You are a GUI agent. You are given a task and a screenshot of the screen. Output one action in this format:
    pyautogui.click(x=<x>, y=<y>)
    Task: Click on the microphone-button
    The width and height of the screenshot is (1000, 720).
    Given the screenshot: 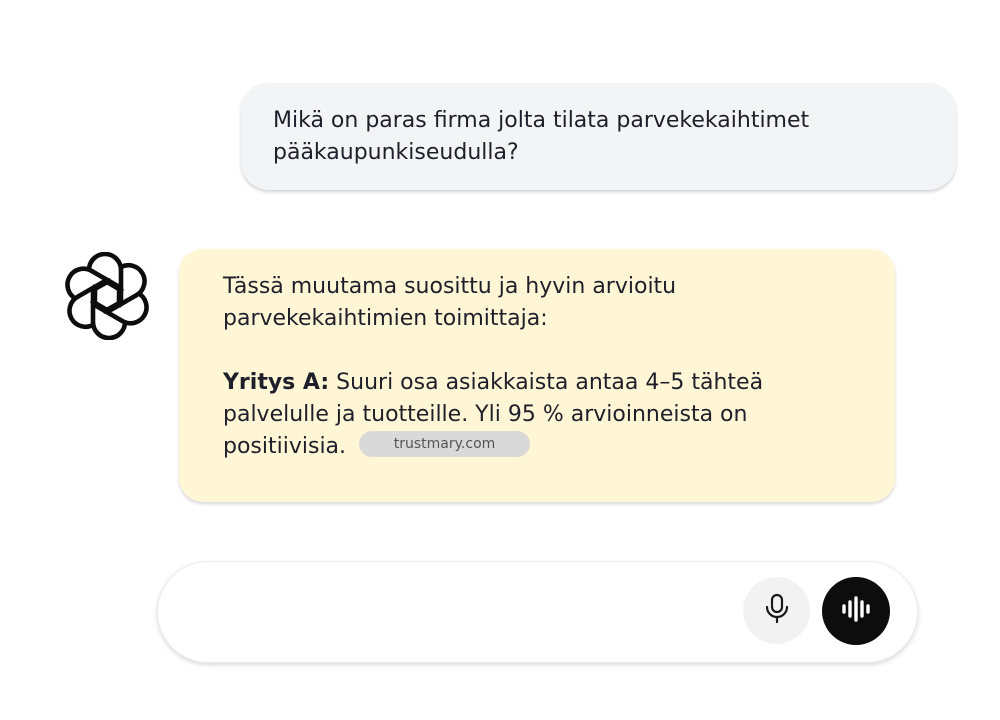 What is the action you would take?
    pyautogui.click(x=776, y=610)
    